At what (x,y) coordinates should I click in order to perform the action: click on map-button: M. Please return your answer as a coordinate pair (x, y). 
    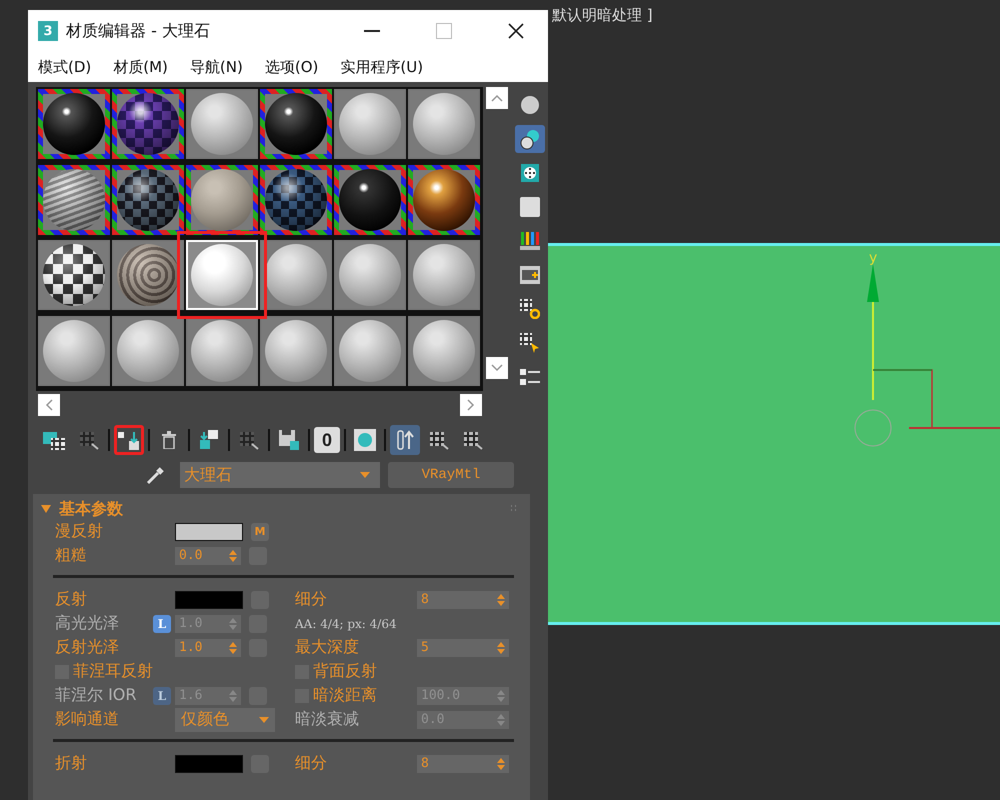
    Looking at the image, I should click on (260, 531).